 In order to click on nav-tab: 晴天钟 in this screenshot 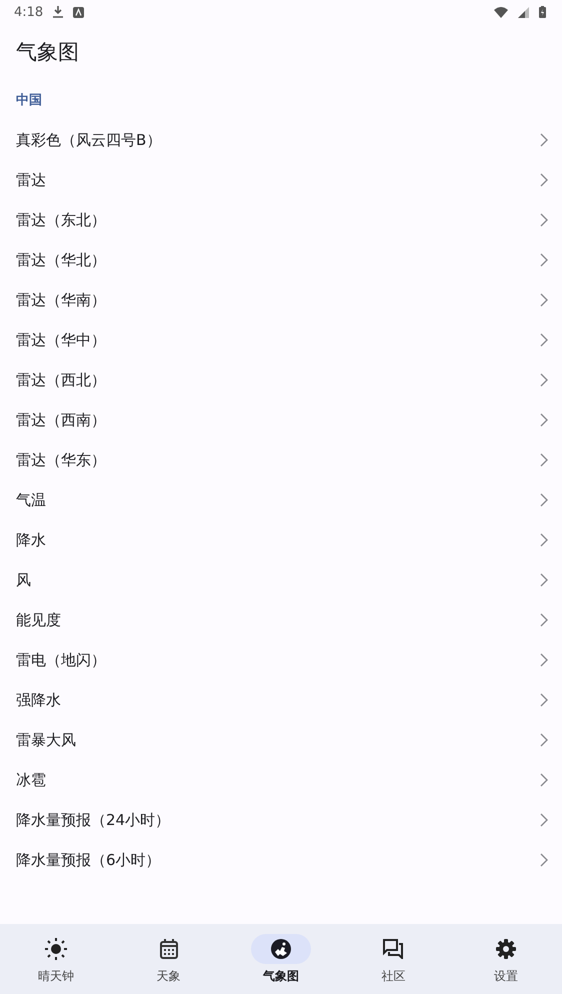, I will do `click(56, 959)`.